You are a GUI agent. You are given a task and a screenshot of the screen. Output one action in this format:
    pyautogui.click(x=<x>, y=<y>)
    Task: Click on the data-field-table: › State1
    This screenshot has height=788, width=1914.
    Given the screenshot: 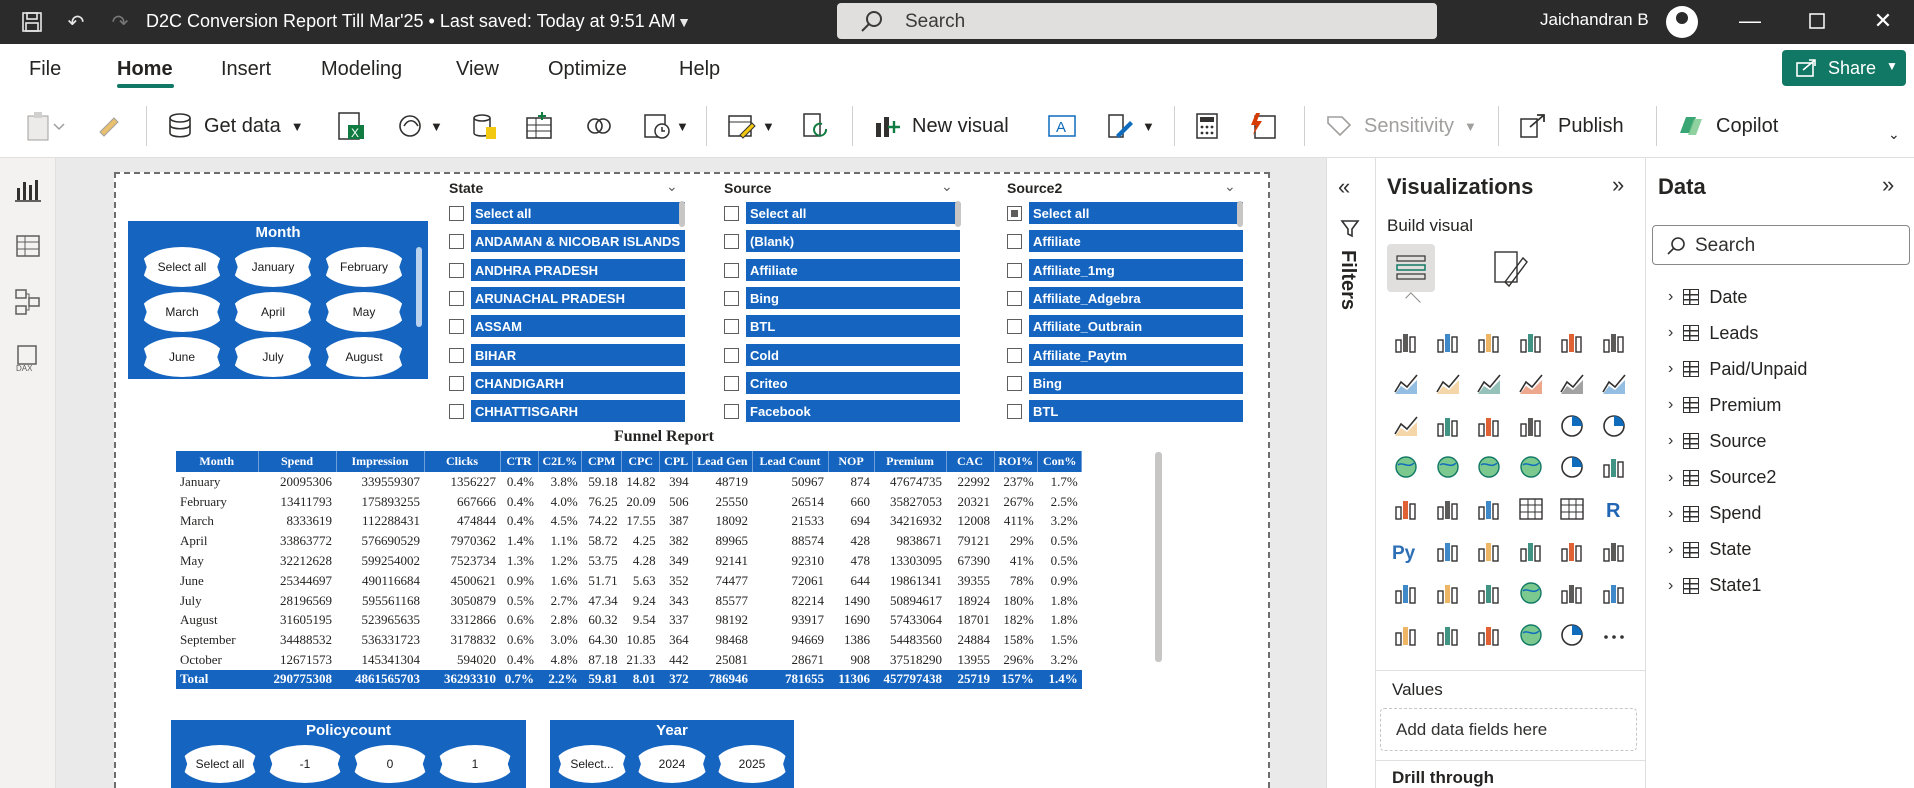 What is the action you would take?
    pyautogui.click(x=1714, y=586)
    